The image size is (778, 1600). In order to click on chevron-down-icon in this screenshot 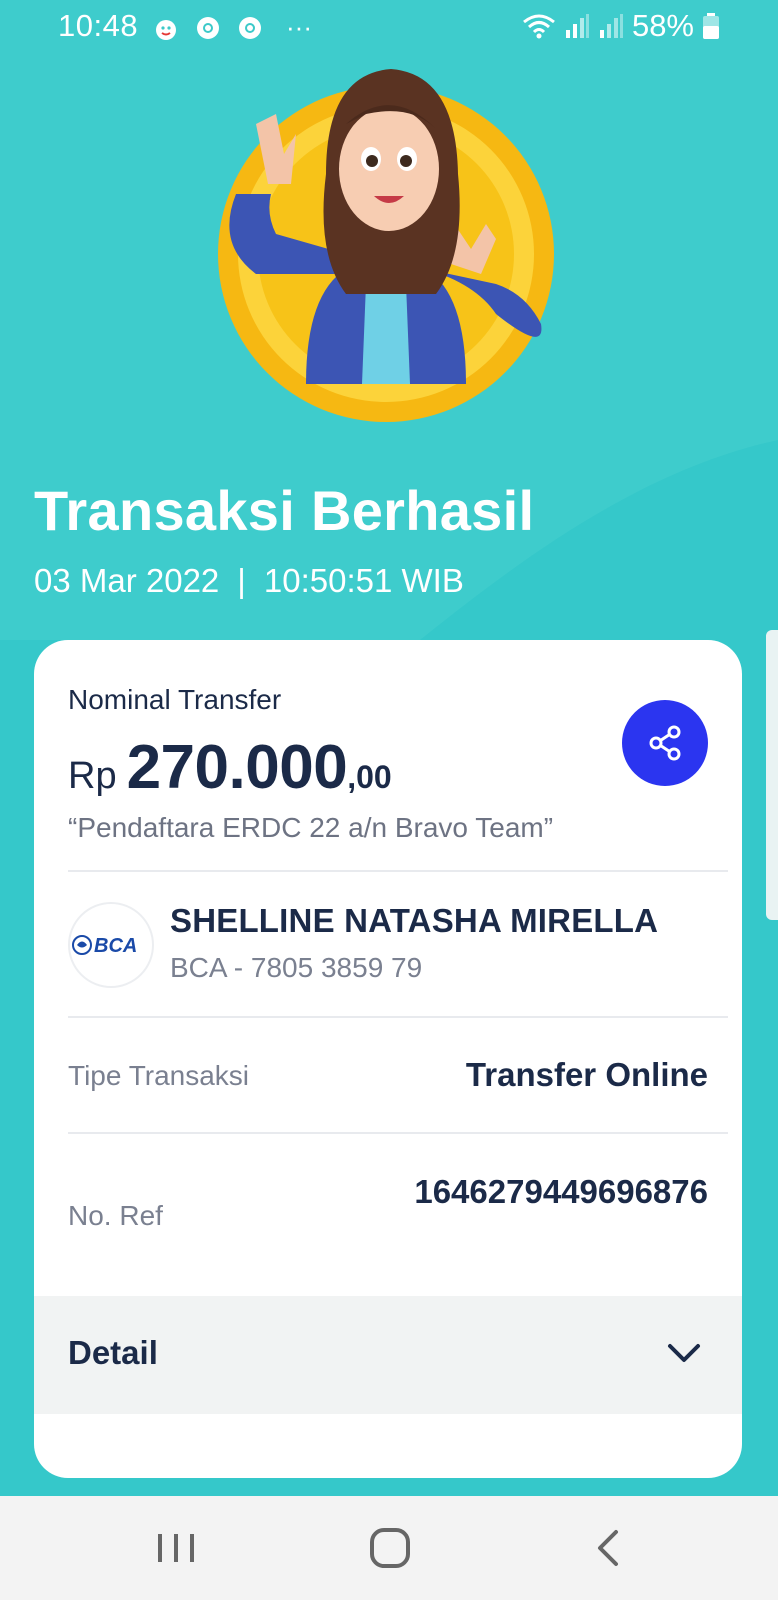, I will do `click(684, 1353)`.